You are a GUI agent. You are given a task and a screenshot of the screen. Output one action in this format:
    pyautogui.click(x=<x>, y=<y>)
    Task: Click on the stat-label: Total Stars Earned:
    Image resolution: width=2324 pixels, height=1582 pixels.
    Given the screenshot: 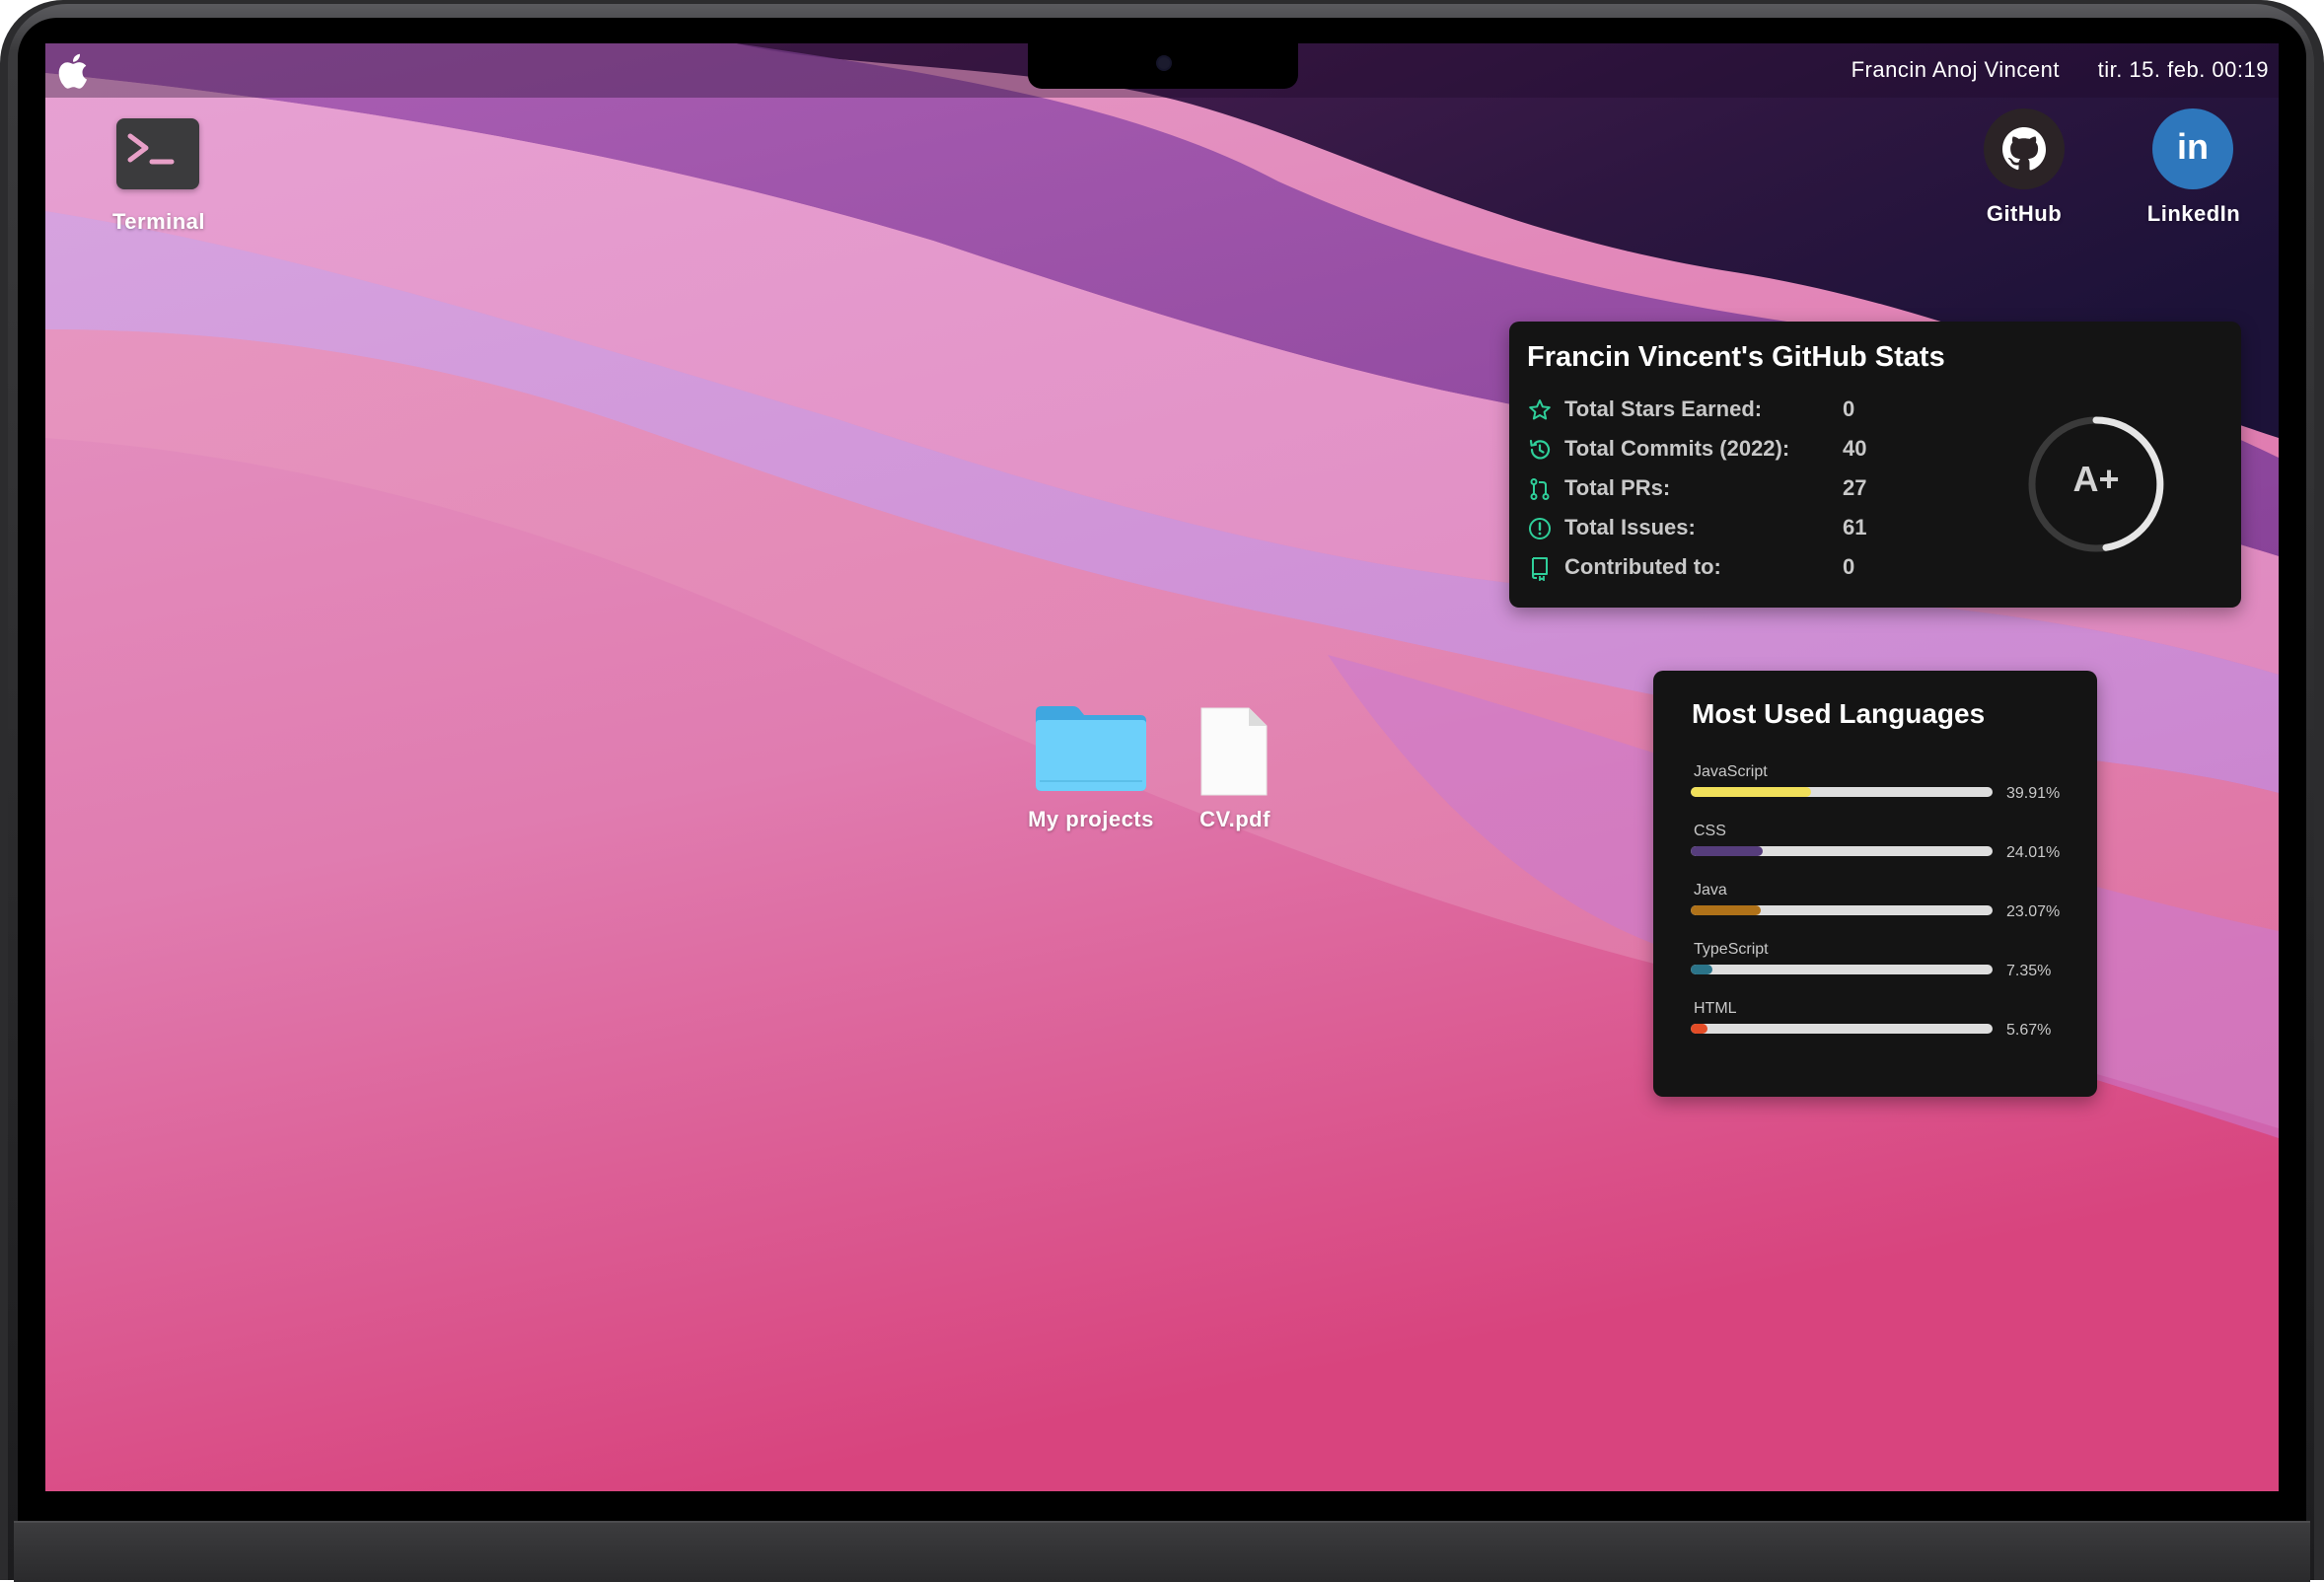 What is the action you would take?
    pyautogui.click(x=1663, y=408)
    